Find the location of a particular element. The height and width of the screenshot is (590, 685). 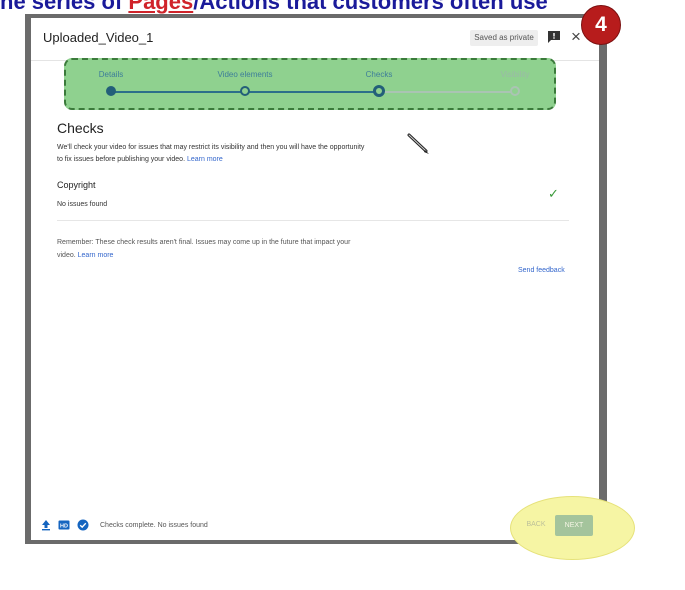

feedback-icon is located at coordinates (554, 37).